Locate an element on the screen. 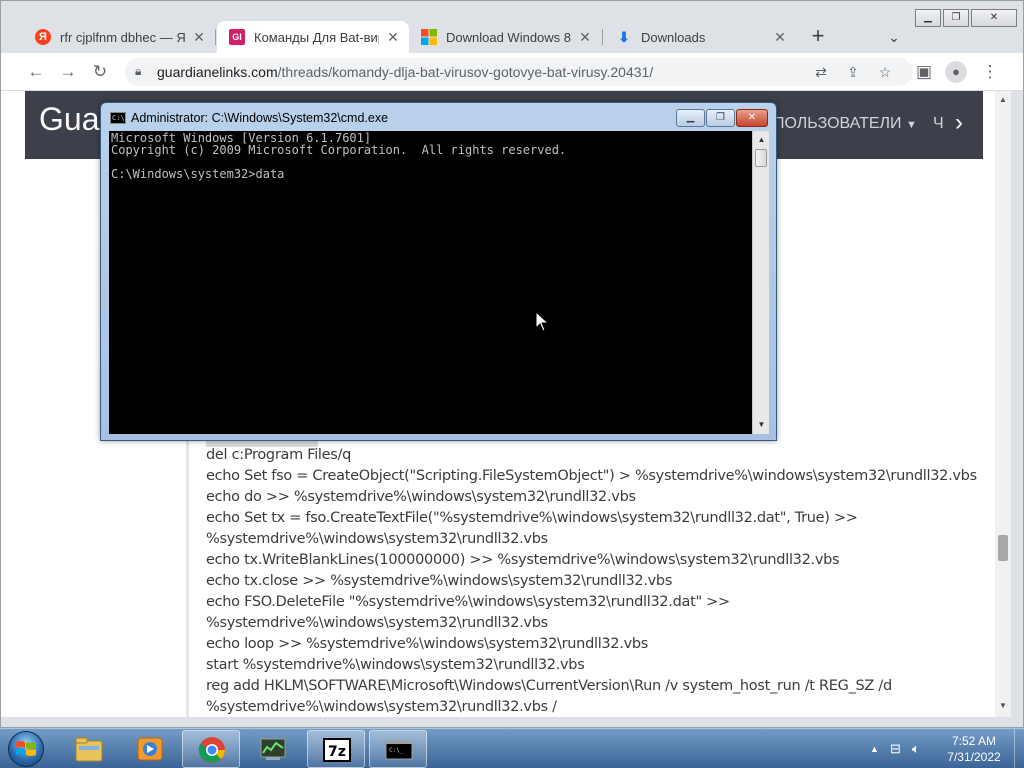  guardianelinks-icon: Gl is located at coordinates (237, 37).